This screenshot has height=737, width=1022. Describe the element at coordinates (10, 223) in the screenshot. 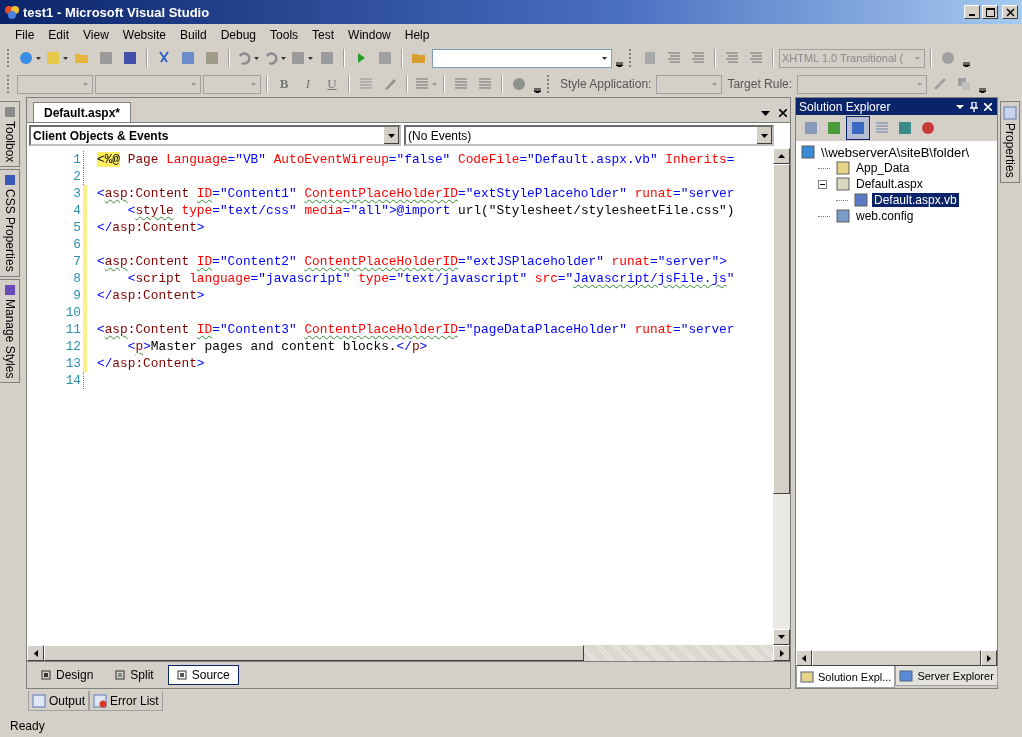

I see `side-tab: CSS Properties` at that location.